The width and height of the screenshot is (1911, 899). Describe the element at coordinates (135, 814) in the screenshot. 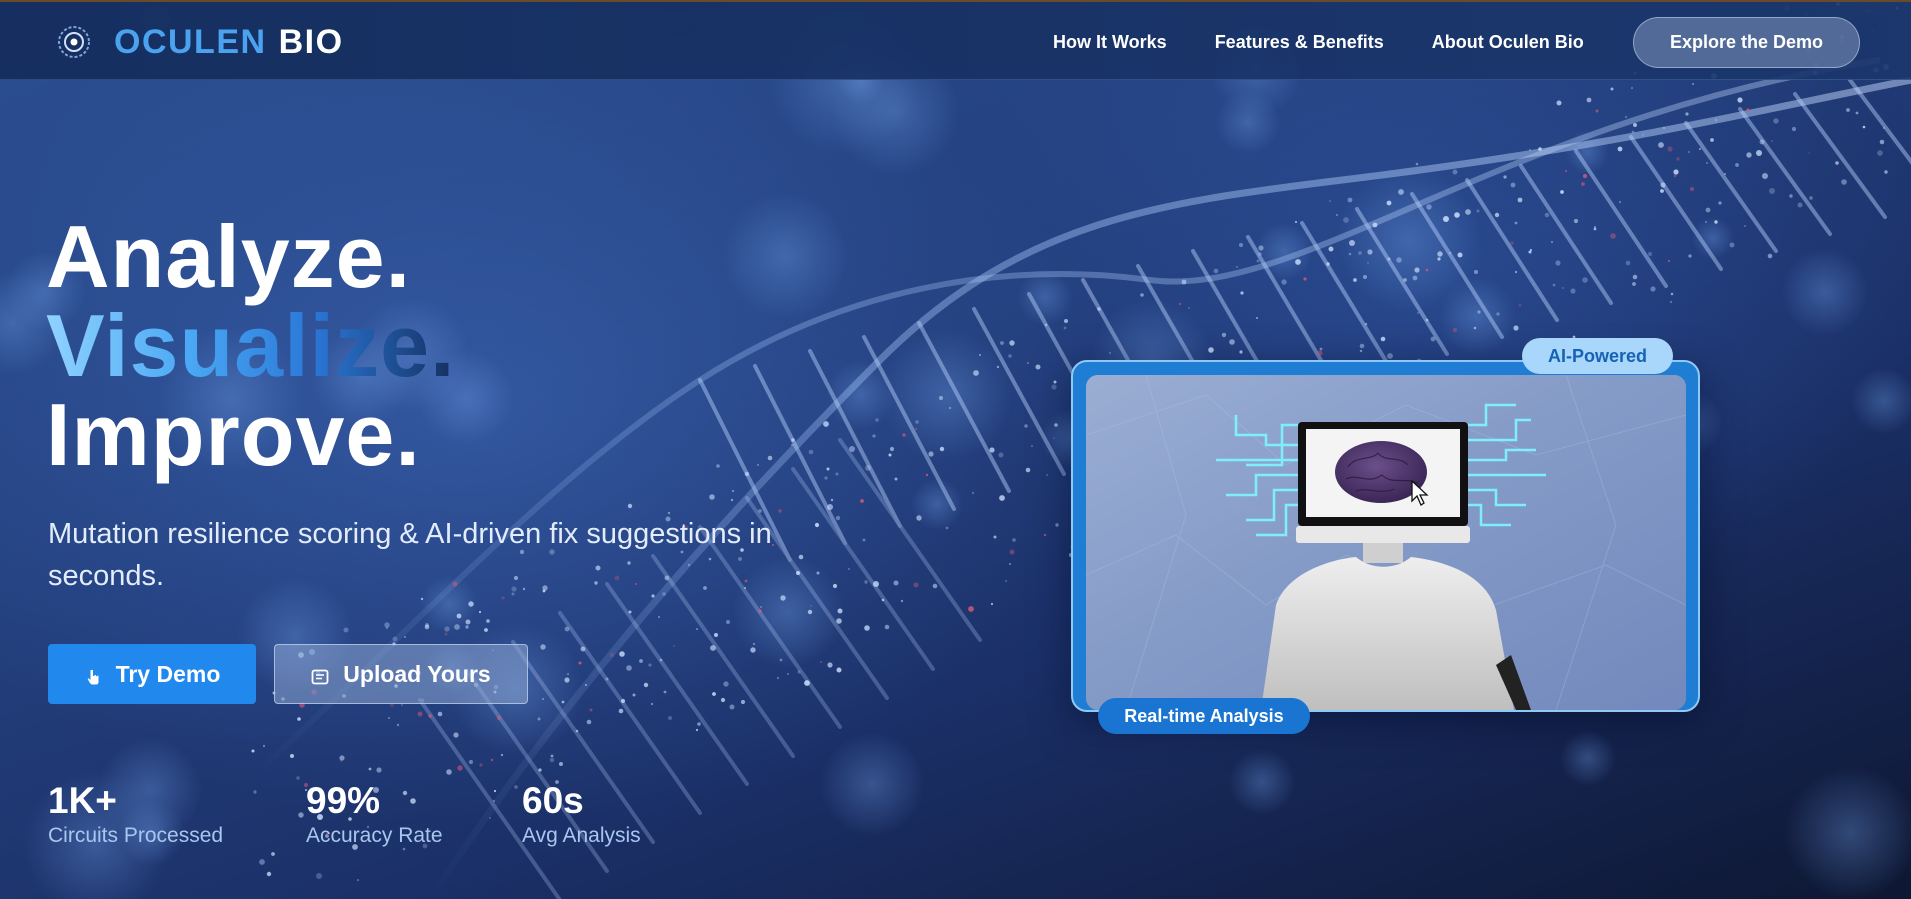

I see `stat-circuits-processed: 1K+ Circuits Processed` at that location.